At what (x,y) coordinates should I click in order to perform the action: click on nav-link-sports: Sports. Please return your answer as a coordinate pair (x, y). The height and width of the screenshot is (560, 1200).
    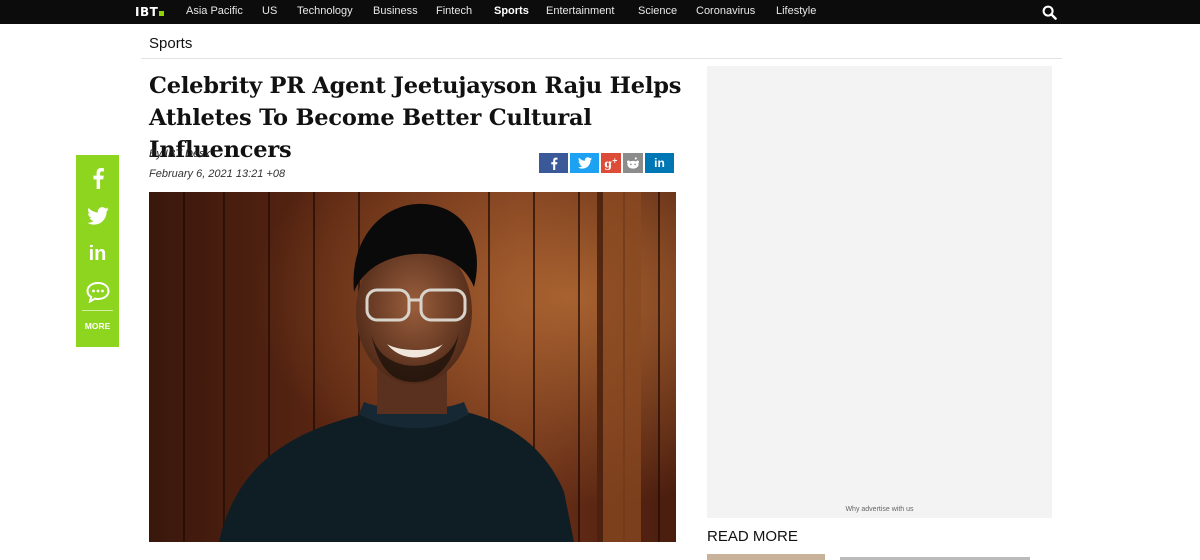
    Looking at the image, I should click on (511, 12).